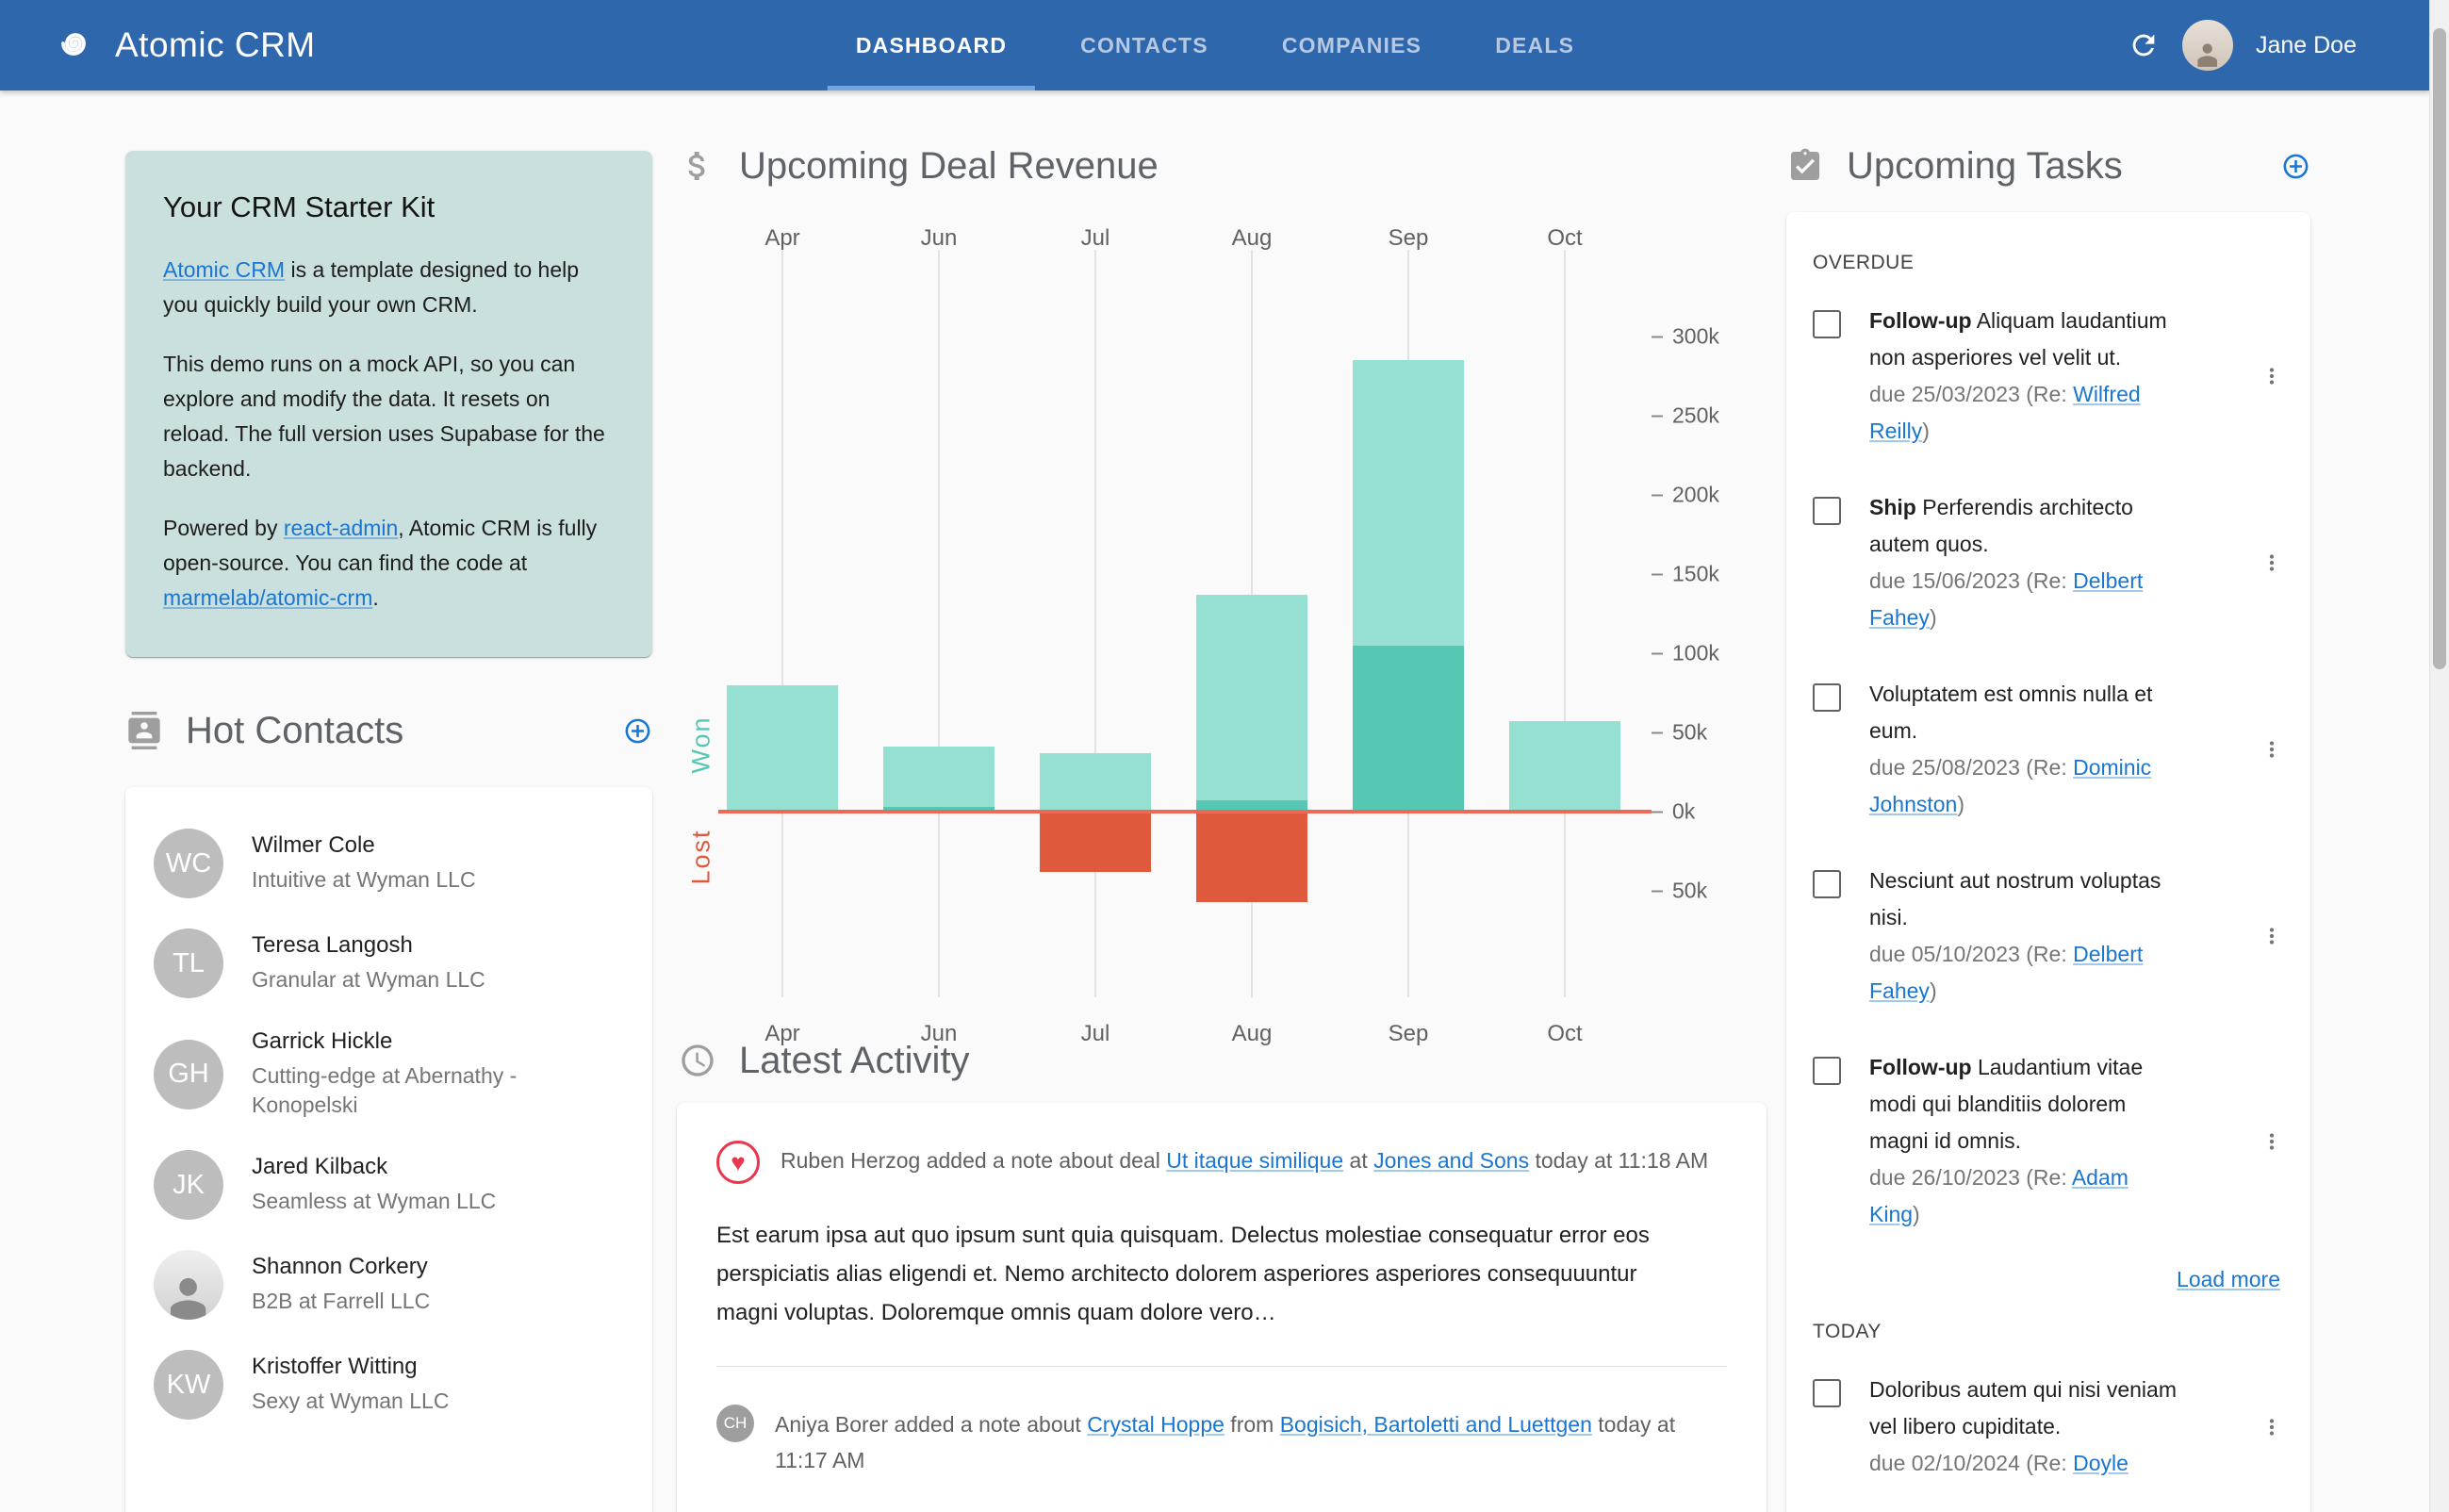 The image size is (2449, 1512). I want to click on add-task-button, so click(2295, 167).